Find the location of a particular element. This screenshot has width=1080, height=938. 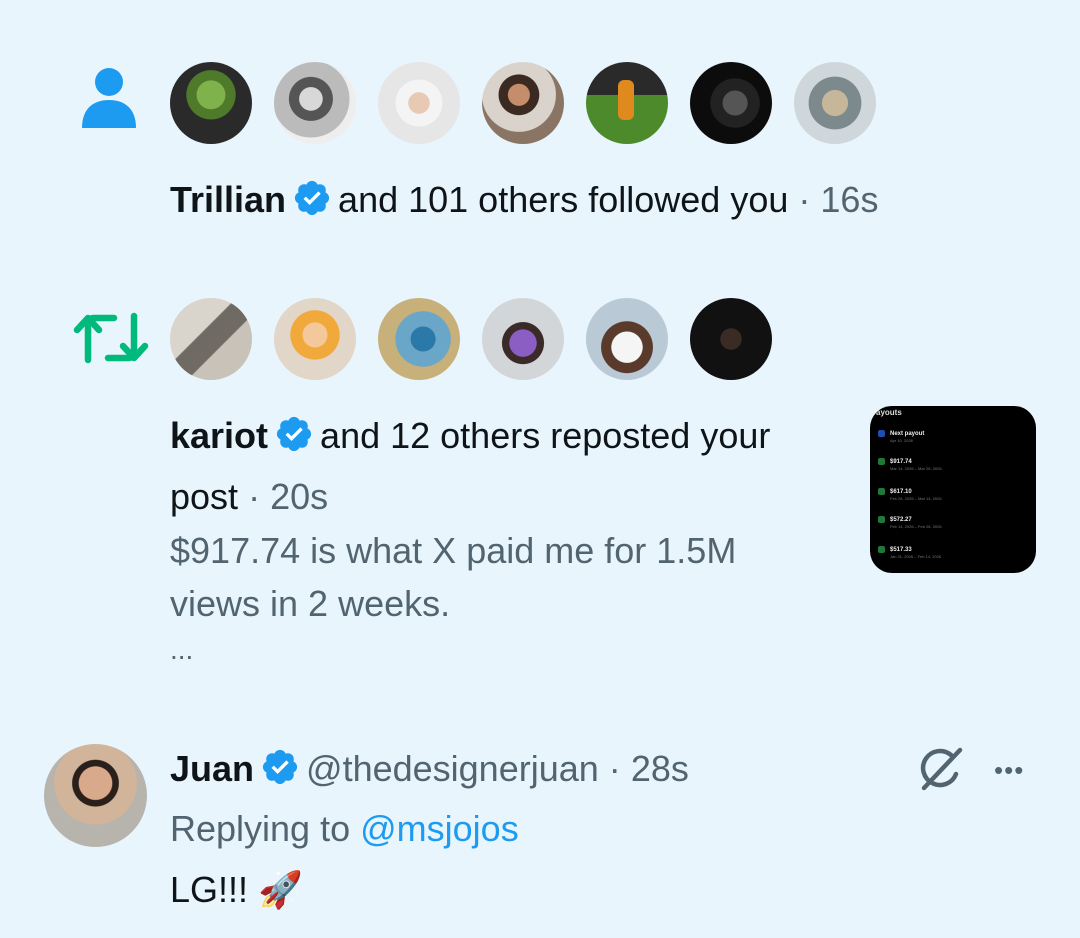

avatar-soccer-player is located at coordinates (627, 103).